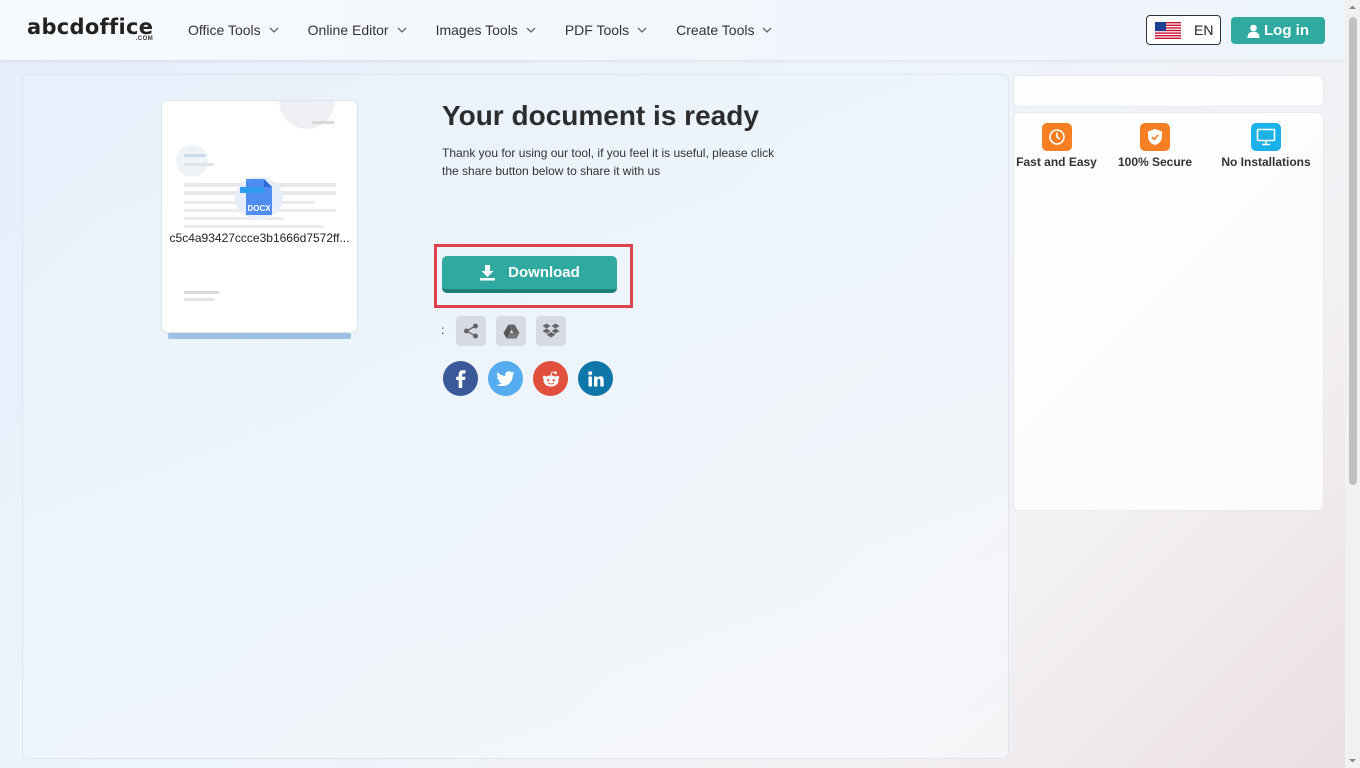  I want to click on sidebar-top-panel, so click(1168, 91).